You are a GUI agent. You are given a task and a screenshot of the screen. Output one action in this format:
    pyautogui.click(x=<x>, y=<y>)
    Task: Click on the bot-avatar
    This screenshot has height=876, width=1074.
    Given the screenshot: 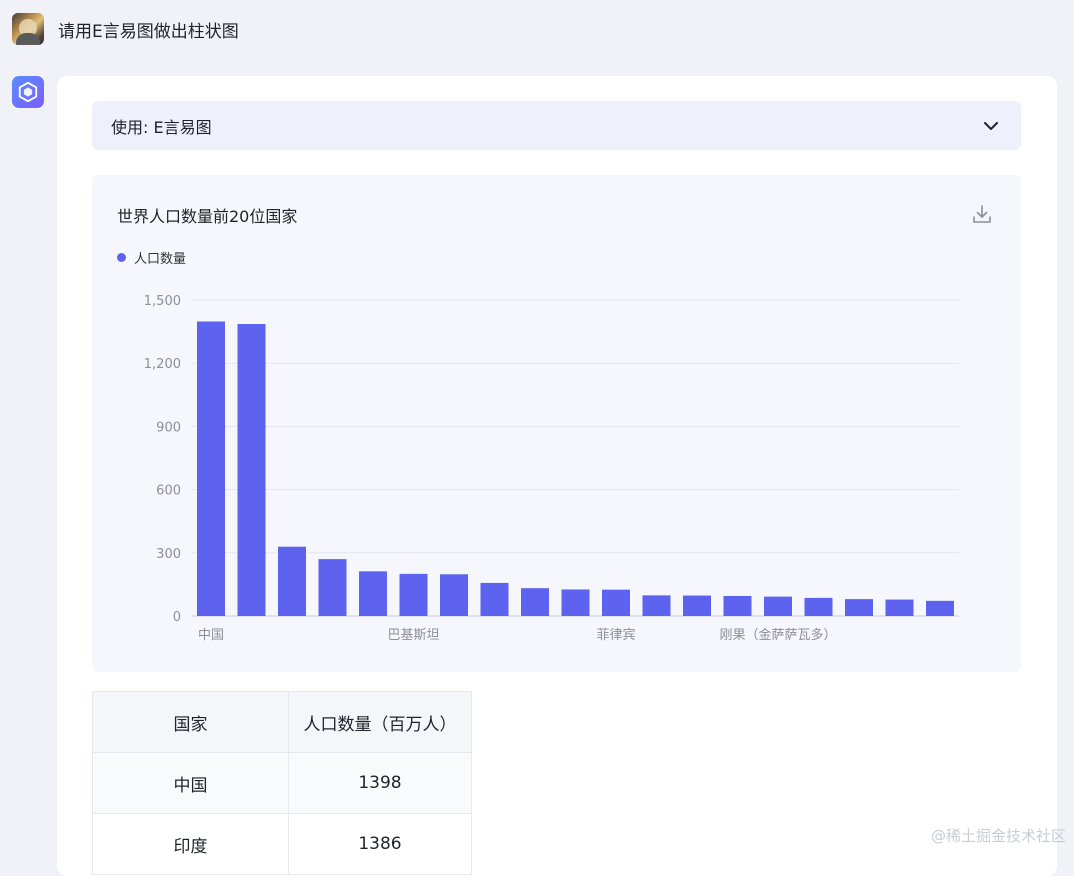 What is the action you would take?
    pyautogui.click(x=28, y=92)
    